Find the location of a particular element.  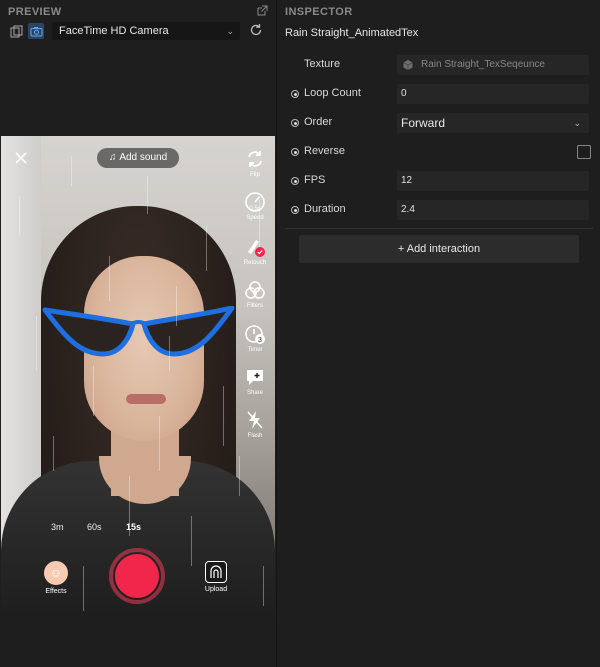

retouch-icon is located at coordinates (255, 247).